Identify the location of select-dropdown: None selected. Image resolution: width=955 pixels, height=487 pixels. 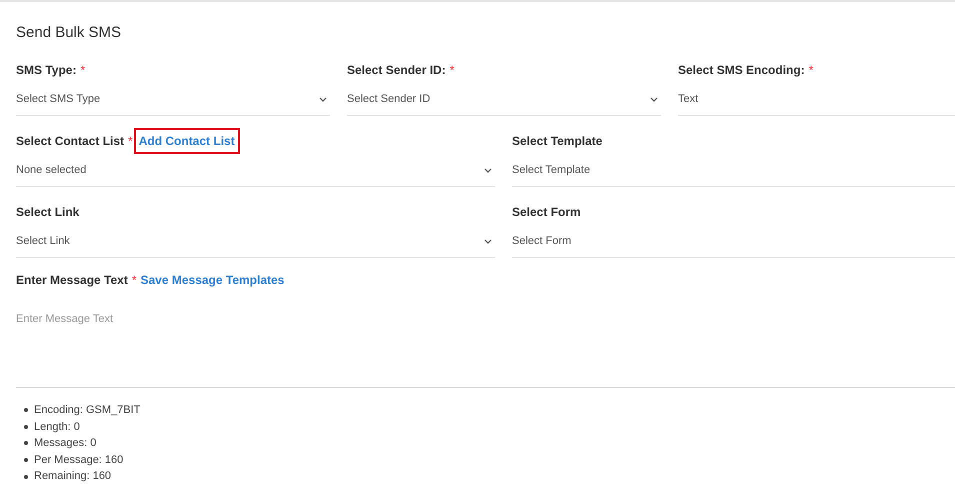
(255, 170).